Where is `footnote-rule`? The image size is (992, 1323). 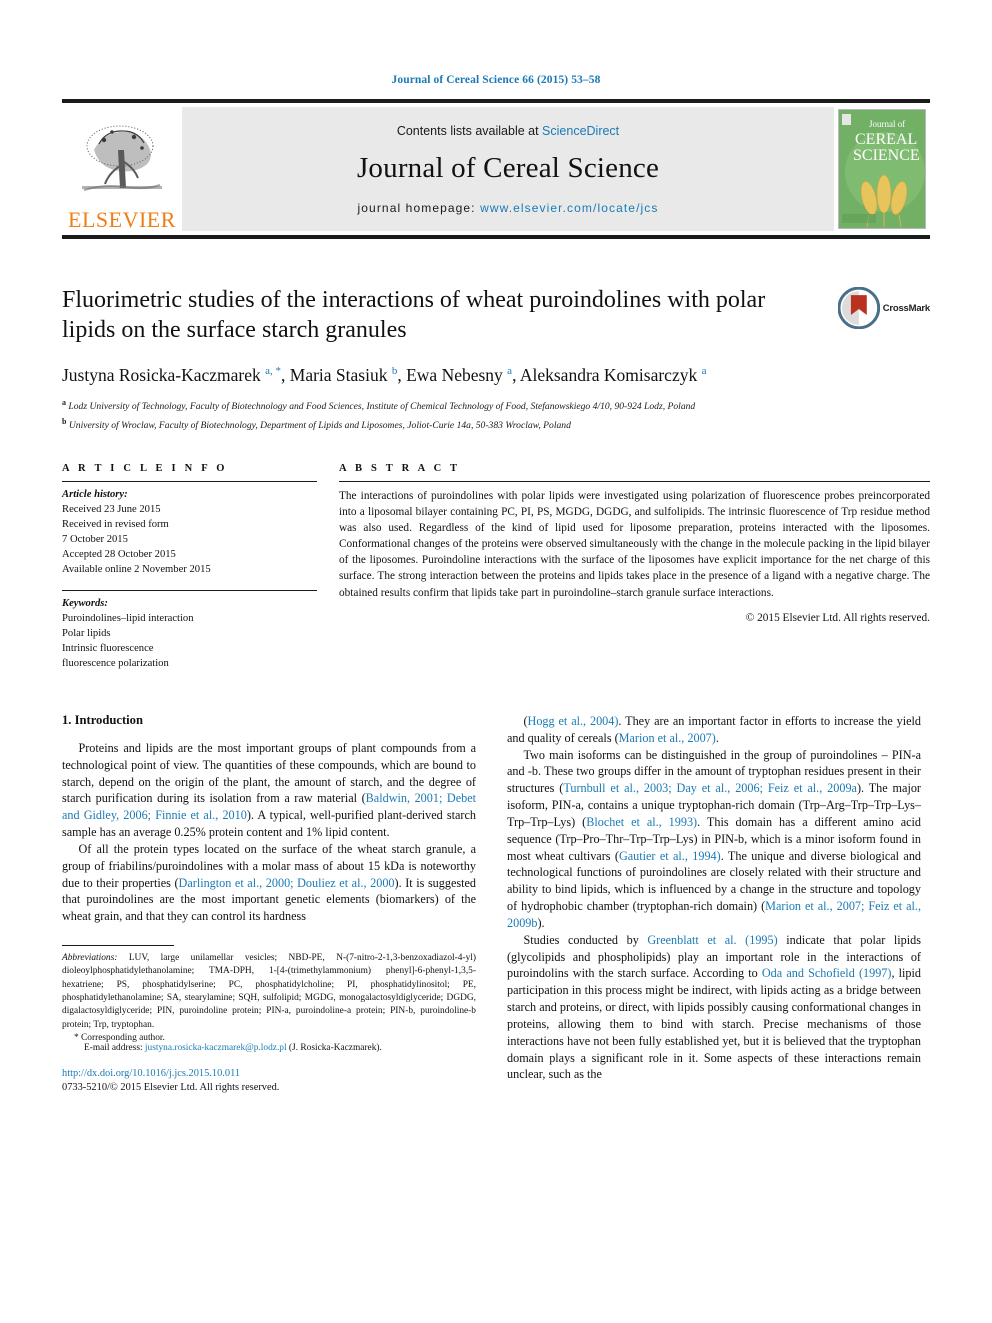 footnote-rule is located at coordinates (118, 946).